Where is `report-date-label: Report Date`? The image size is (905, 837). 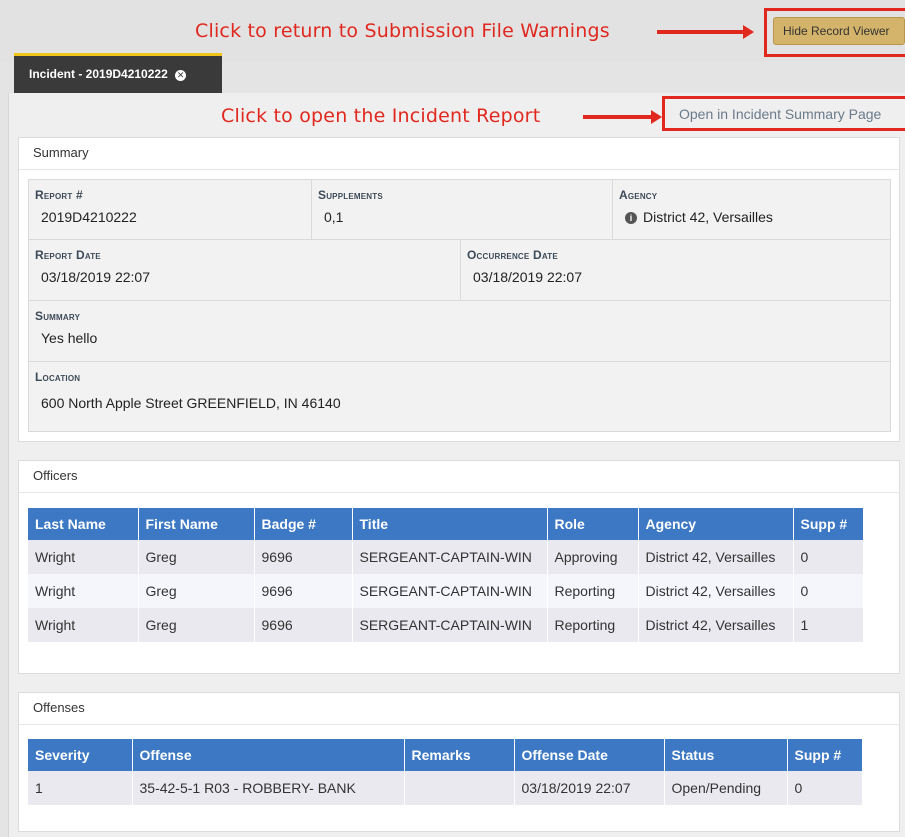 report-date-label: Report Date is located at coordinates (68, 255).